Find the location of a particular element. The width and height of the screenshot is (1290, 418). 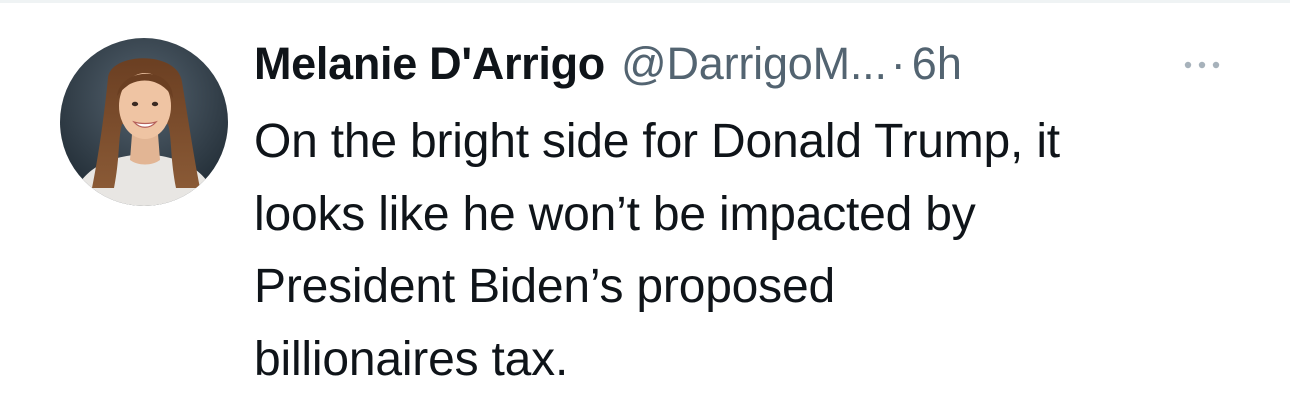

more-horizontal-icon is located at coordinates (1202, 65).